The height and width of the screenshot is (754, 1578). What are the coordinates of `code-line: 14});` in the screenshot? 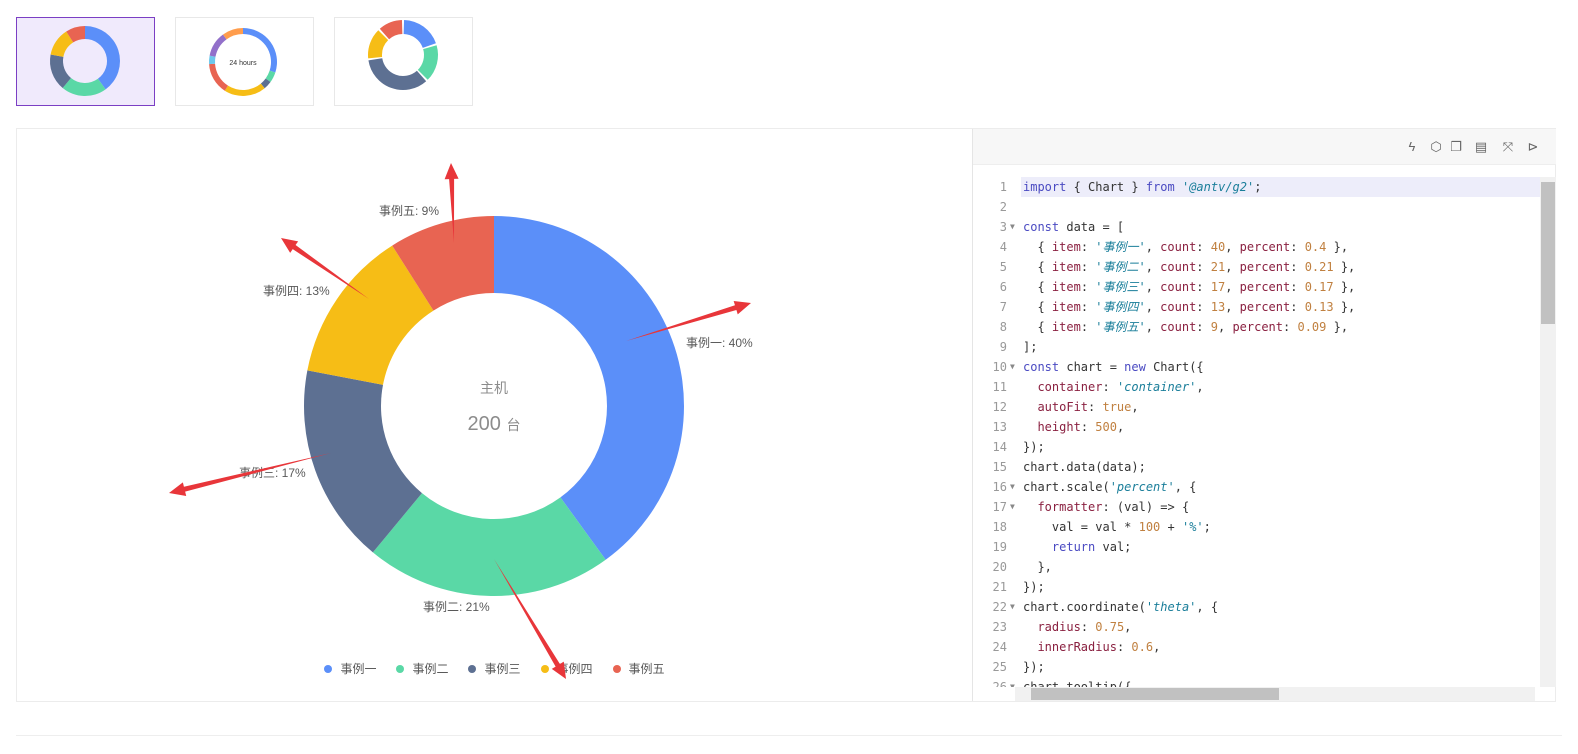 It's located at (1018, 447).